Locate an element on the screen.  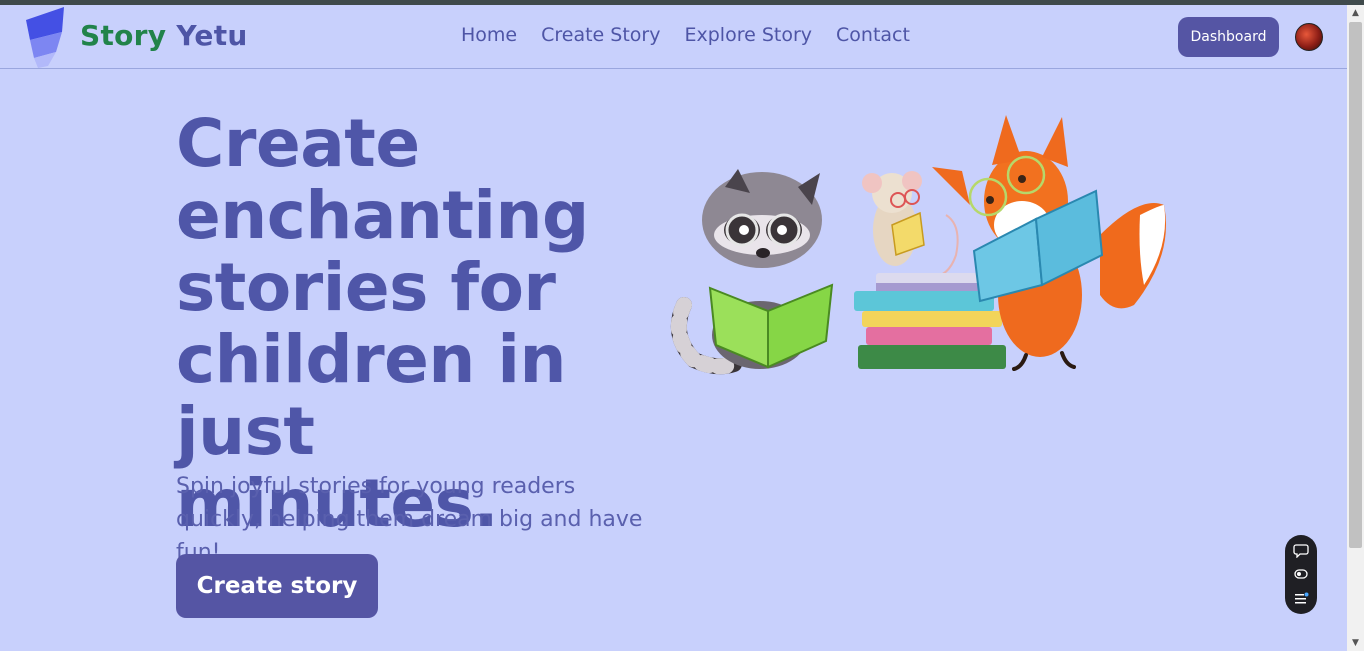
brand-word-story: Story is located at coordinates (123, 35).